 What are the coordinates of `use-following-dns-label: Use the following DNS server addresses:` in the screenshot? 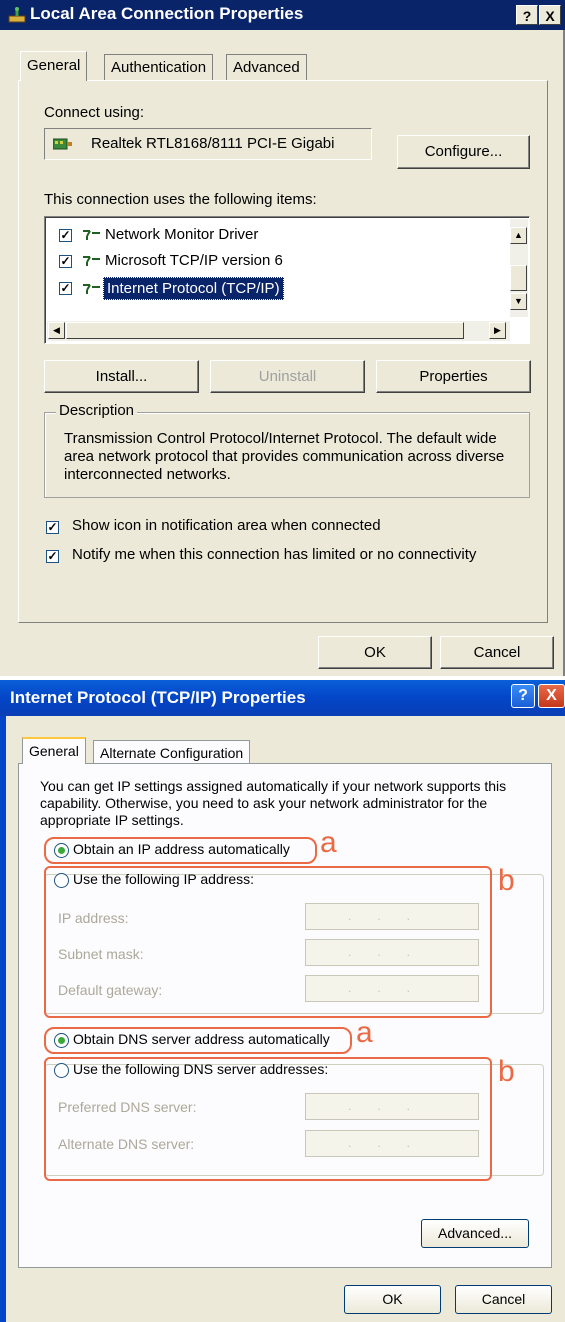 It's located at (200, 1069).